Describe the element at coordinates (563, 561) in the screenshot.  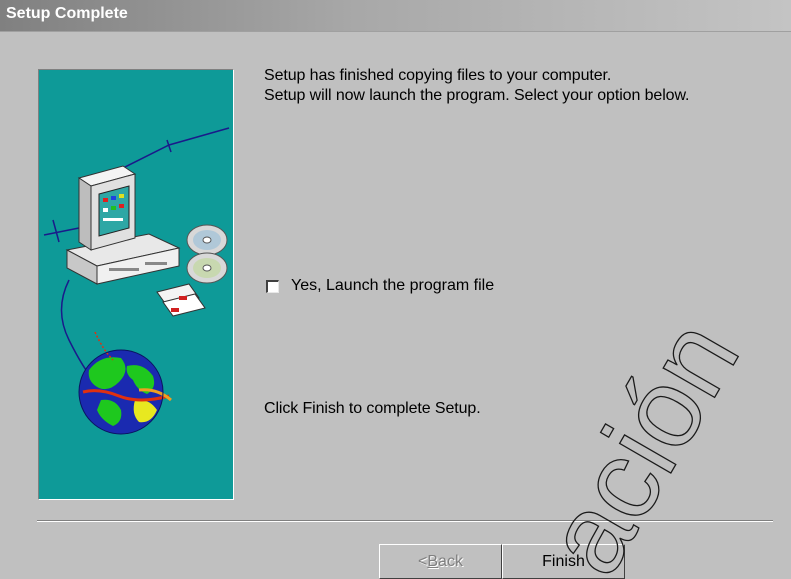
I see `finish-button: Finish` at that location.